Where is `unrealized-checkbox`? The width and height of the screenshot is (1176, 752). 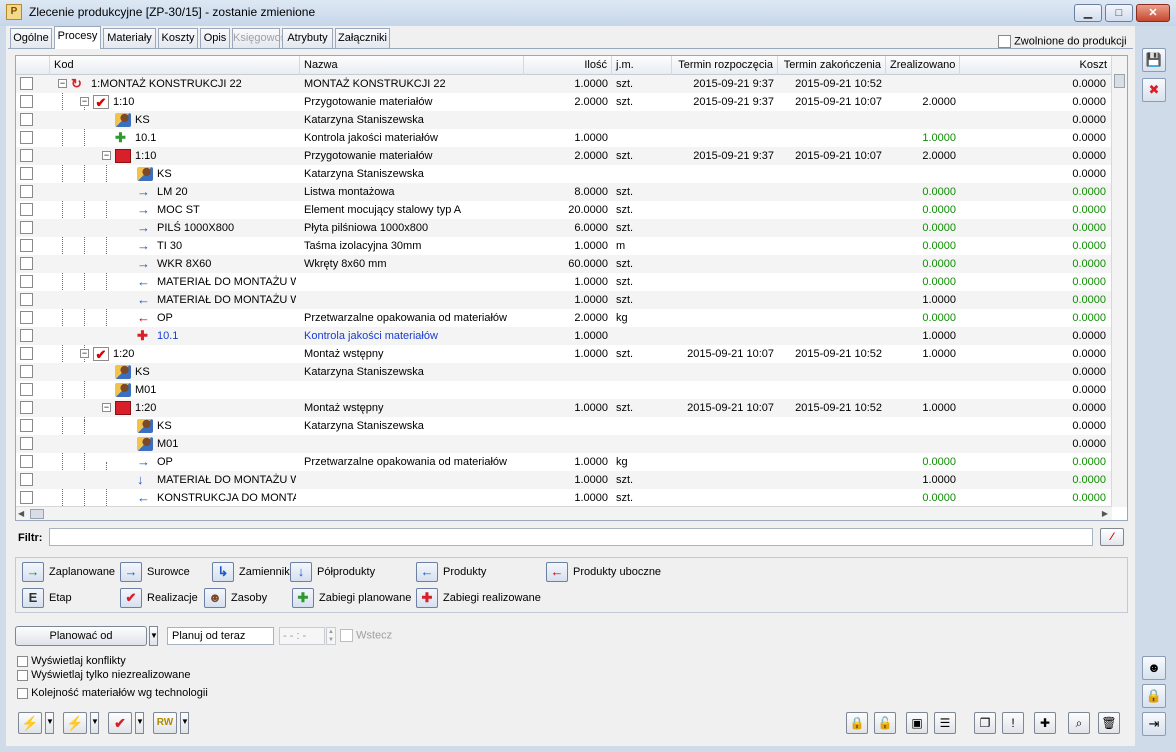
unrealized-checkbox is located at coordinates (22, 675).